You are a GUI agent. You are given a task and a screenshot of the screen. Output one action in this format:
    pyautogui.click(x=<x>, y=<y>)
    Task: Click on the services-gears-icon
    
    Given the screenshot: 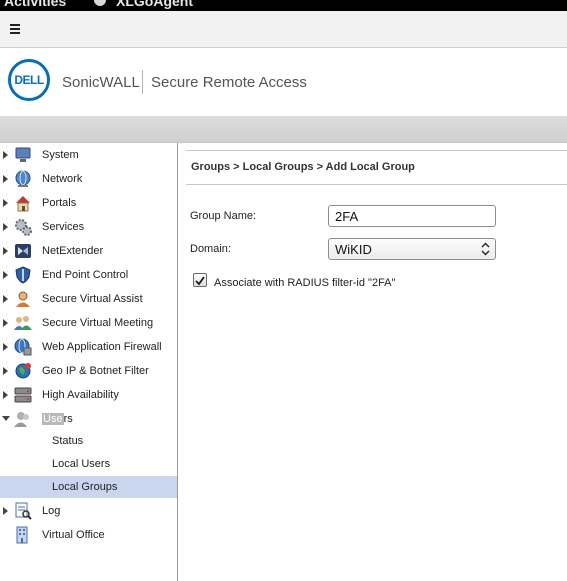 What is the action you would take?
    pyautogui.click(x=23, y=227)
    